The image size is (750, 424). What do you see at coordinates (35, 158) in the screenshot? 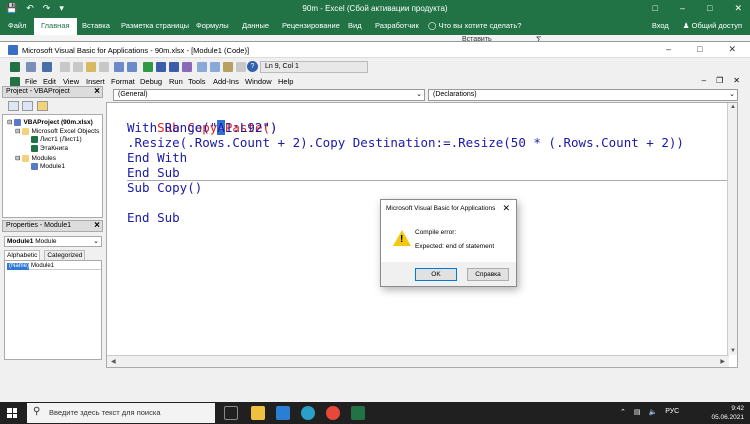
I see `tree-item-modules: ⊟ Modules` at bounding box center [35, 158].